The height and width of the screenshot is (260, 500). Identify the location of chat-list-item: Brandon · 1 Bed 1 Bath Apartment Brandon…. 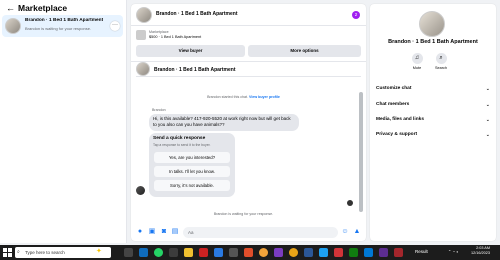
(62, 26).